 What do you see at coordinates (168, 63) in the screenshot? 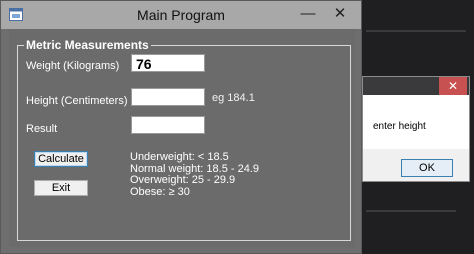
I see `weight-input: 76` at bounding box center [168, 63].